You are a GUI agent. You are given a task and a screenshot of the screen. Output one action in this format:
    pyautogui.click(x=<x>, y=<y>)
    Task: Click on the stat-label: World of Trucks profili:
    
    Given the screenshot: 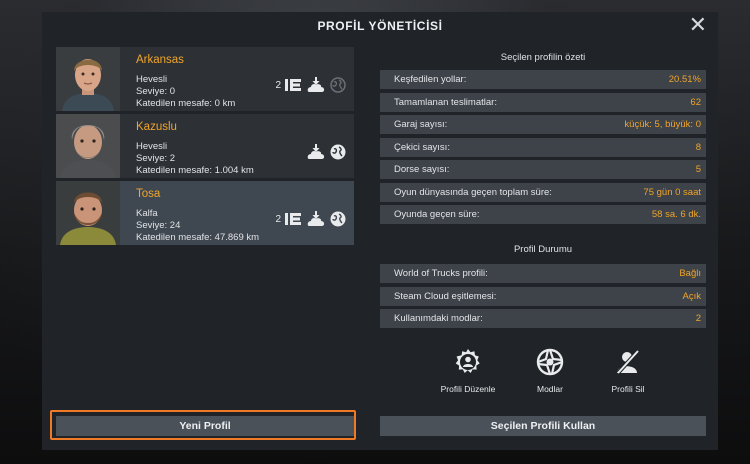 What is the action you would take?
    pyautogui.click(x=441, y=273)
    